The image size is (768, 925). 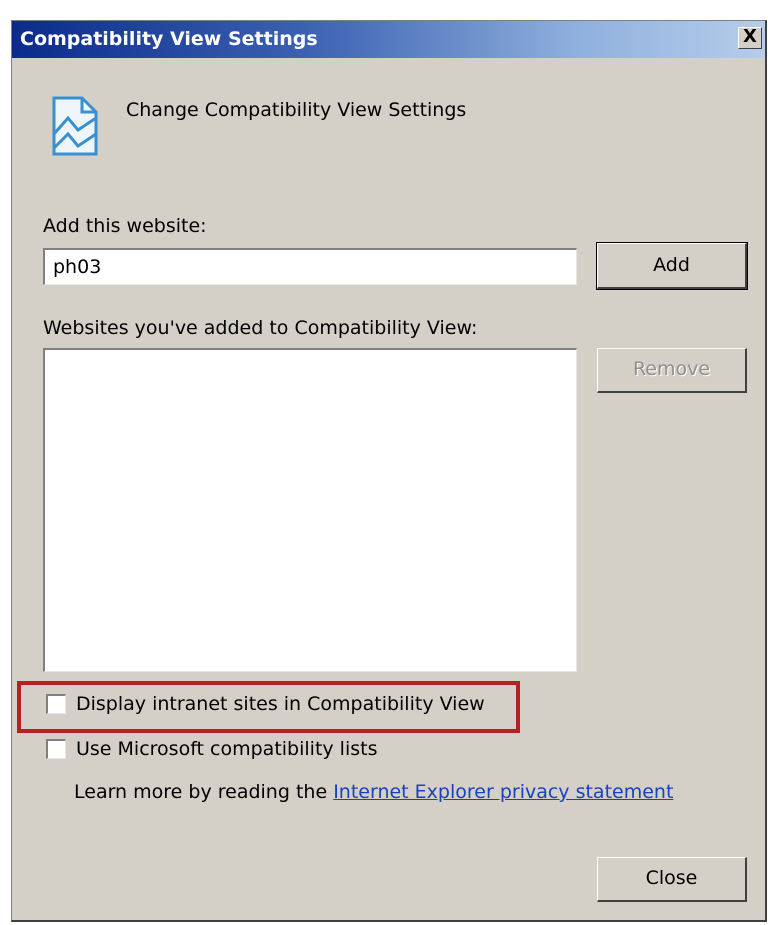 What do you see at coordinates (672, 879) in the screenshot?
I see `close-button: Close` at bounding box center [672, 879].